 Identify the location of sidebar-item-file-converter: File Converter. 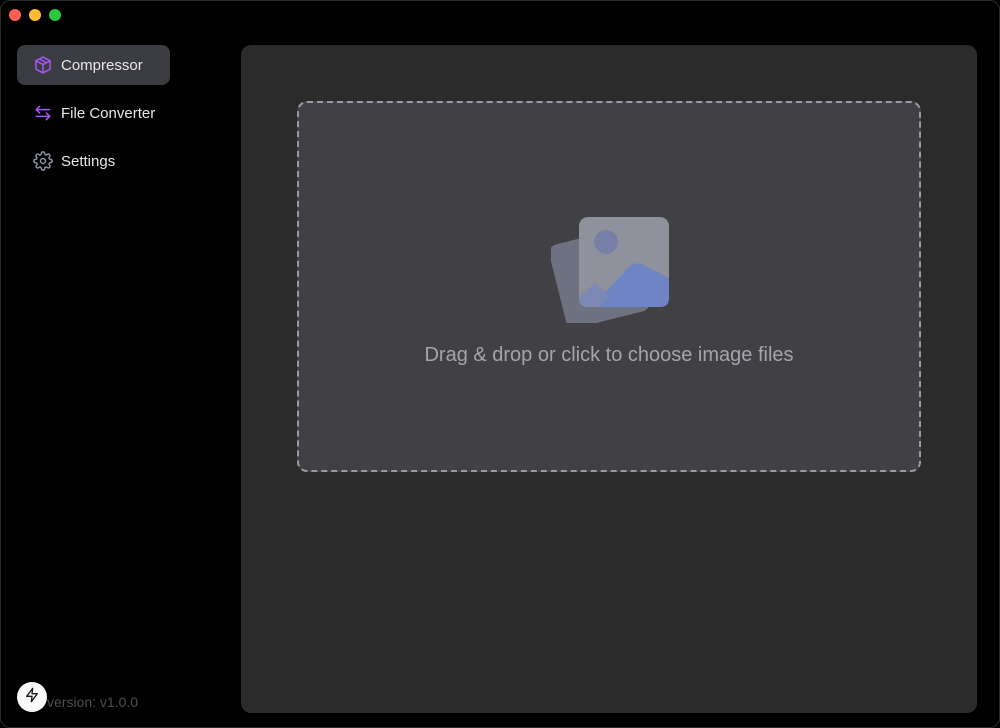
(93, 113).